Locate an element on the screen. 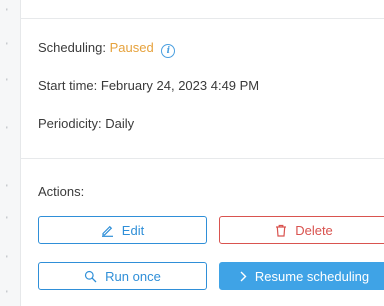  scheduling-status: Paused is located at coordinates (131, 47).